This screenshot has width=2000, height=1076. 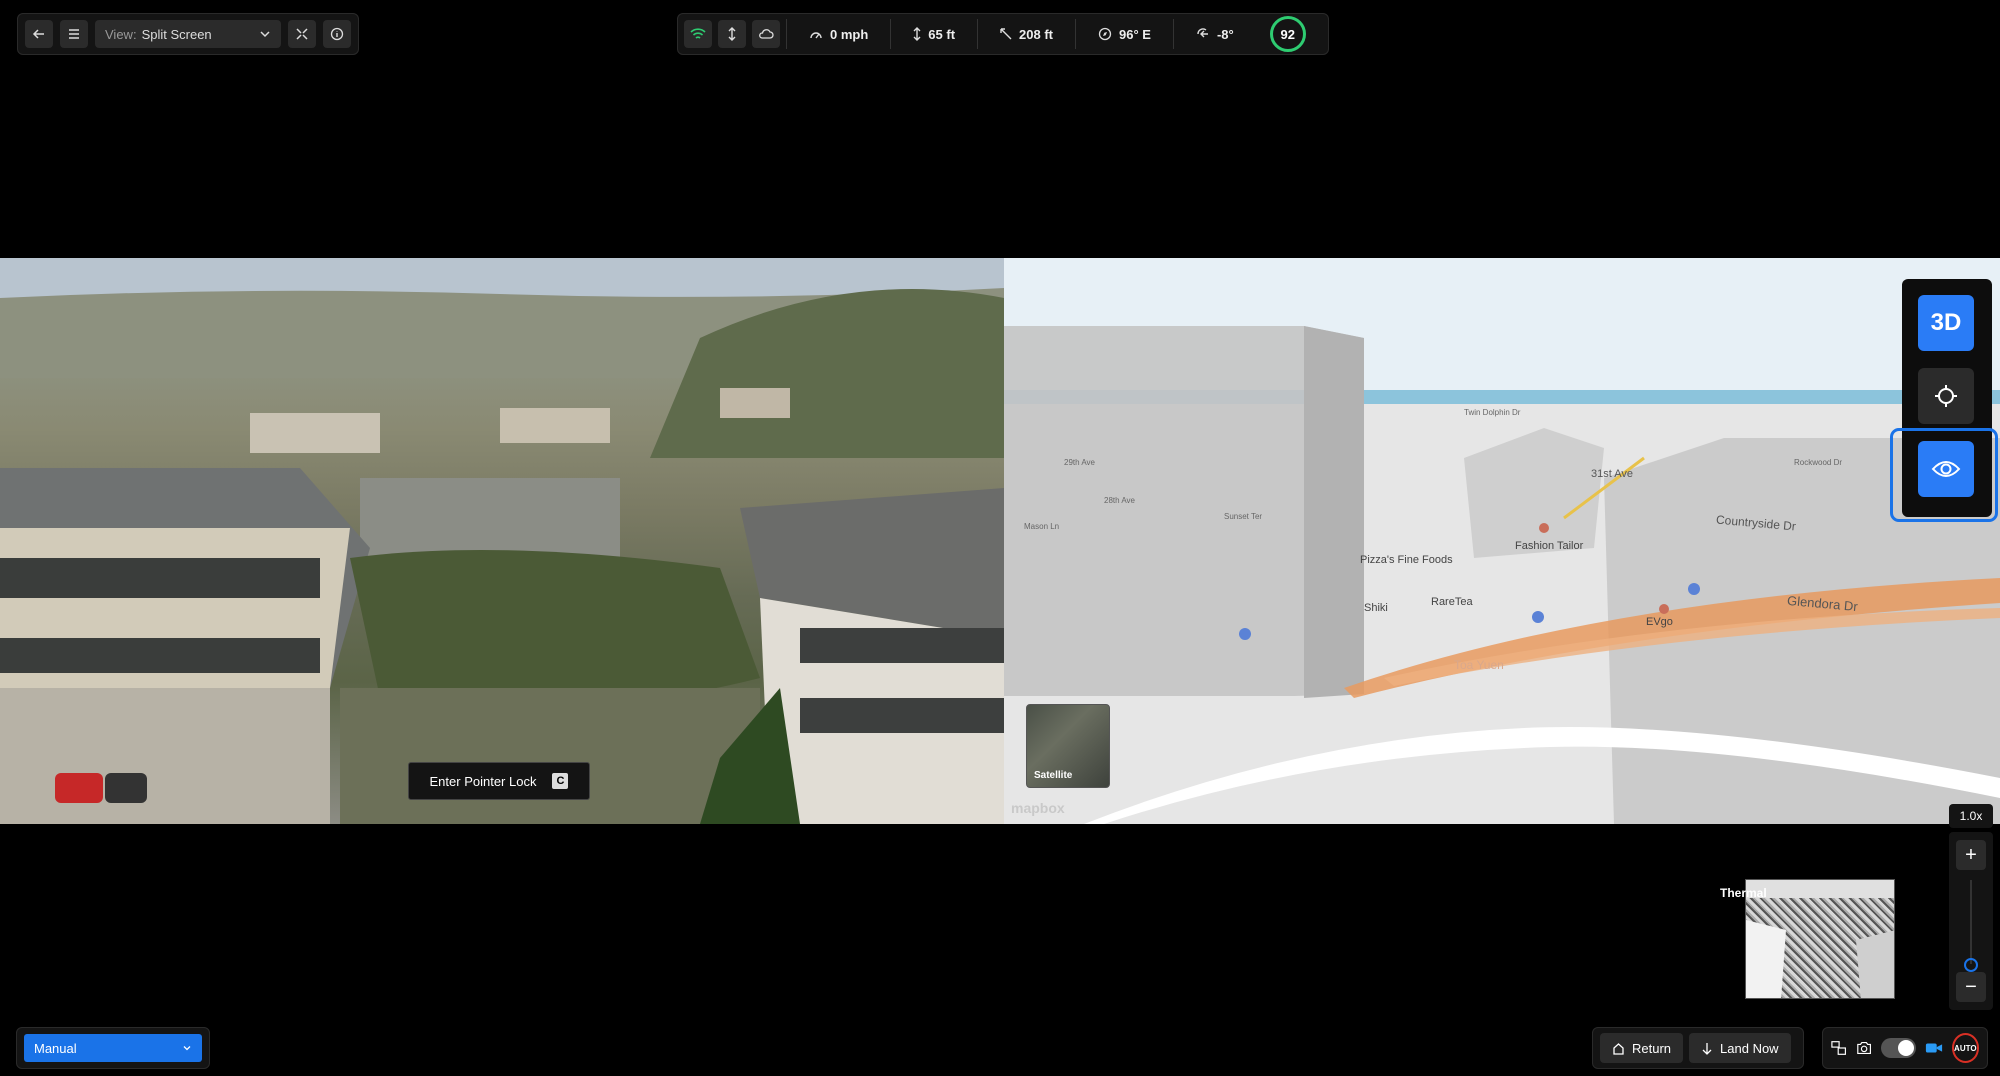 What do you see at coordinates (1135, 34) in the screenshot?
I see `heading-value: 96° E` at bounding box center [1135, 34].